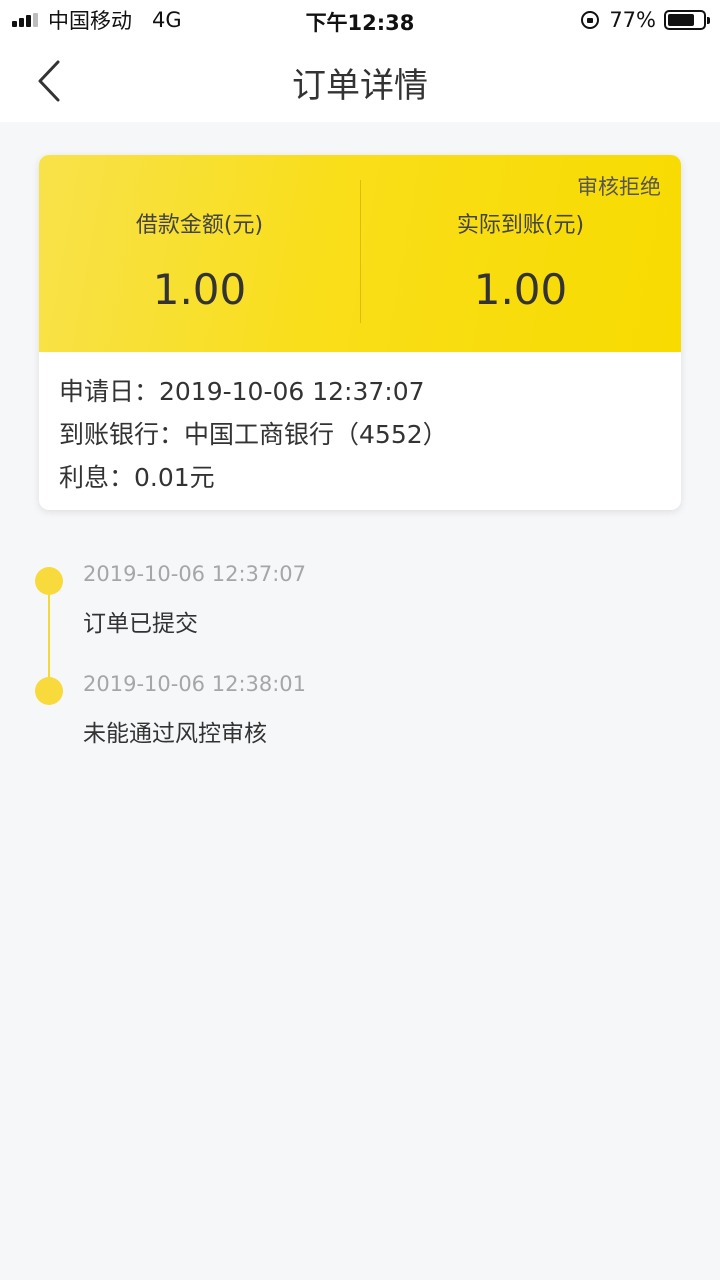  What do you see at coordinates (360, 86) in the screenshot?
I see `page-title: 订单详情` at bounding box center [360, 86].